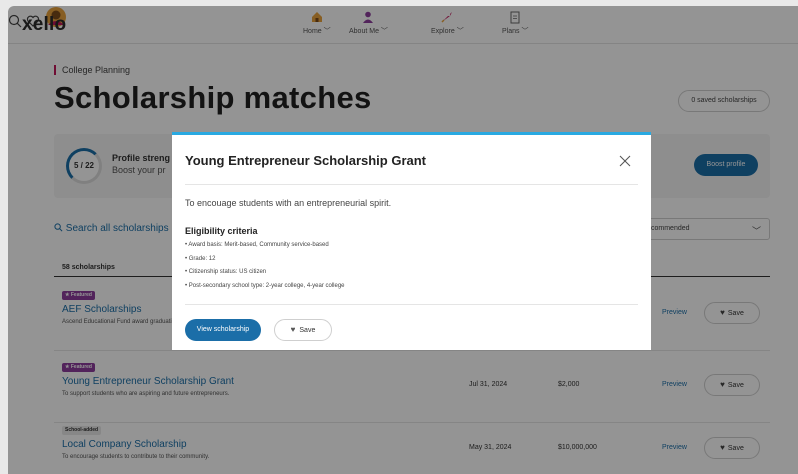 The width and height of the screenshot is (798, 474). I want to click on heart-icon: ♥, so click(293, 329).